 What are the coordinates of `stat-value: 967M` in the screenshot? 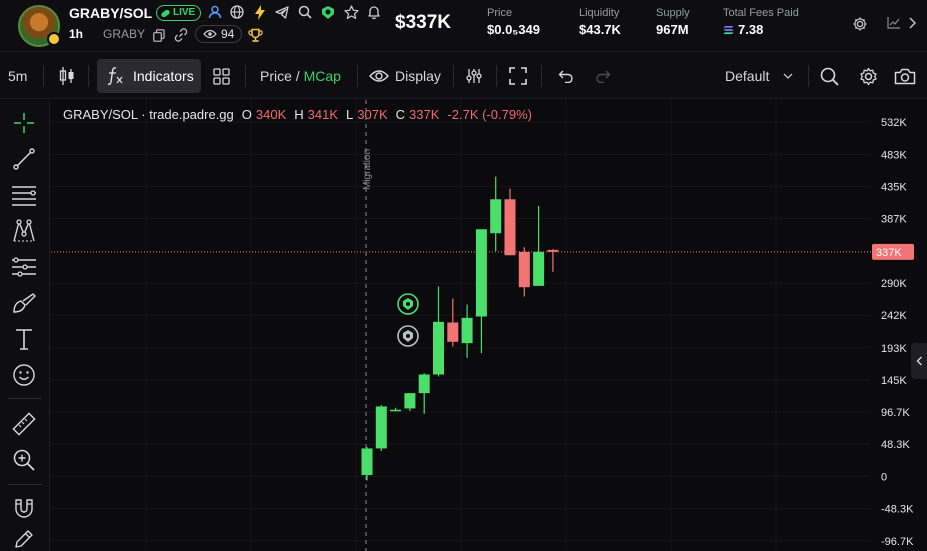 It's located at (672, 29).